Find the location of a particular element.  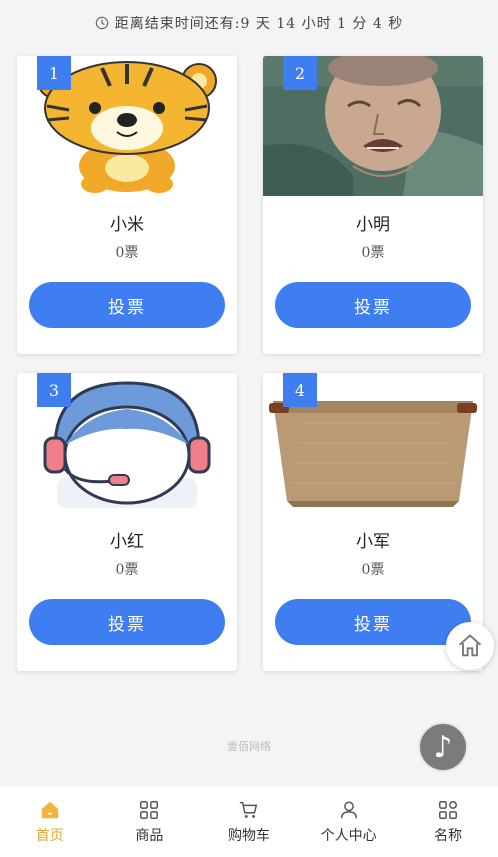

music-note-icon: ♪ is located at coordinates (443, 747).